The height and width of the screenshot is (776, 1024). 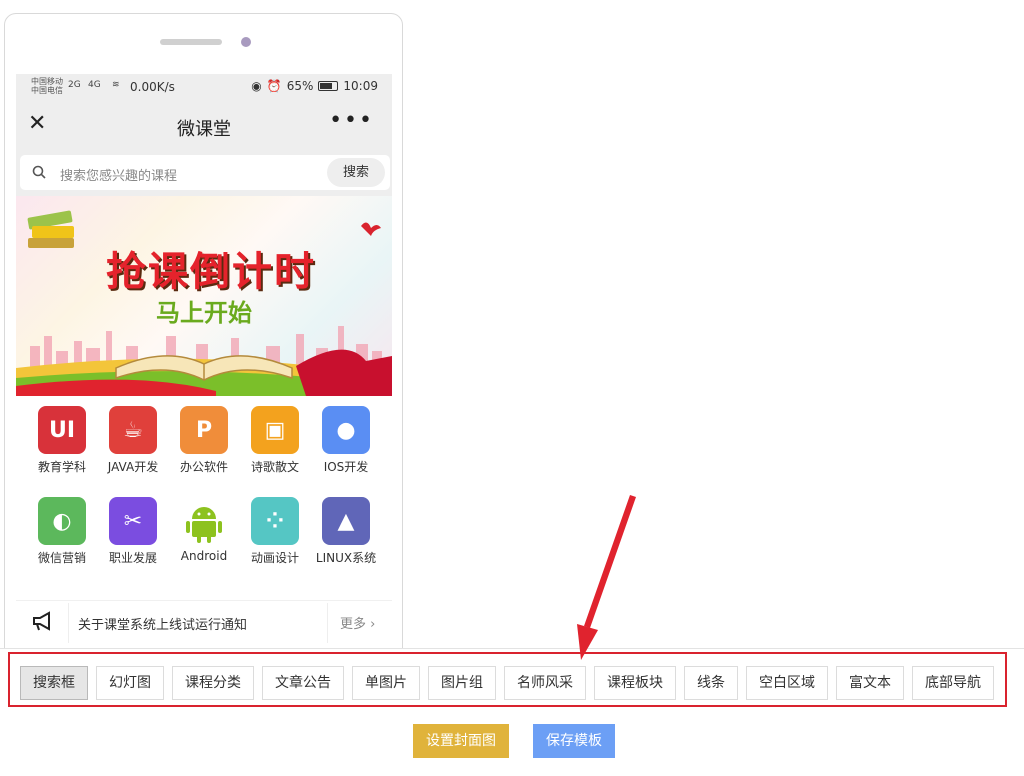 What do you see at coordinates (204, 556) in the screenshot?
I see `category-label: Android` at bounding box center [204, 556].